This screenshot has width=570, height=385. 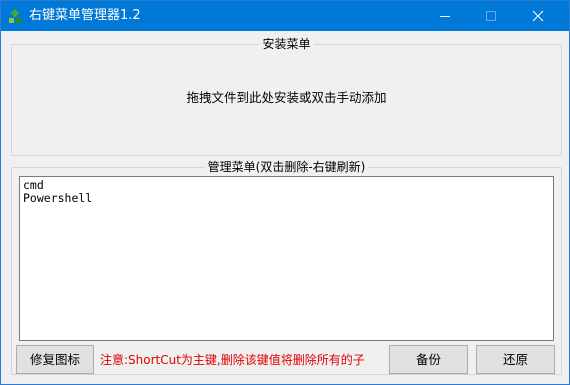 I want to click on manage-group-title: 管理菜单(双击删除-右键刷新), so click(x=286, y=167).